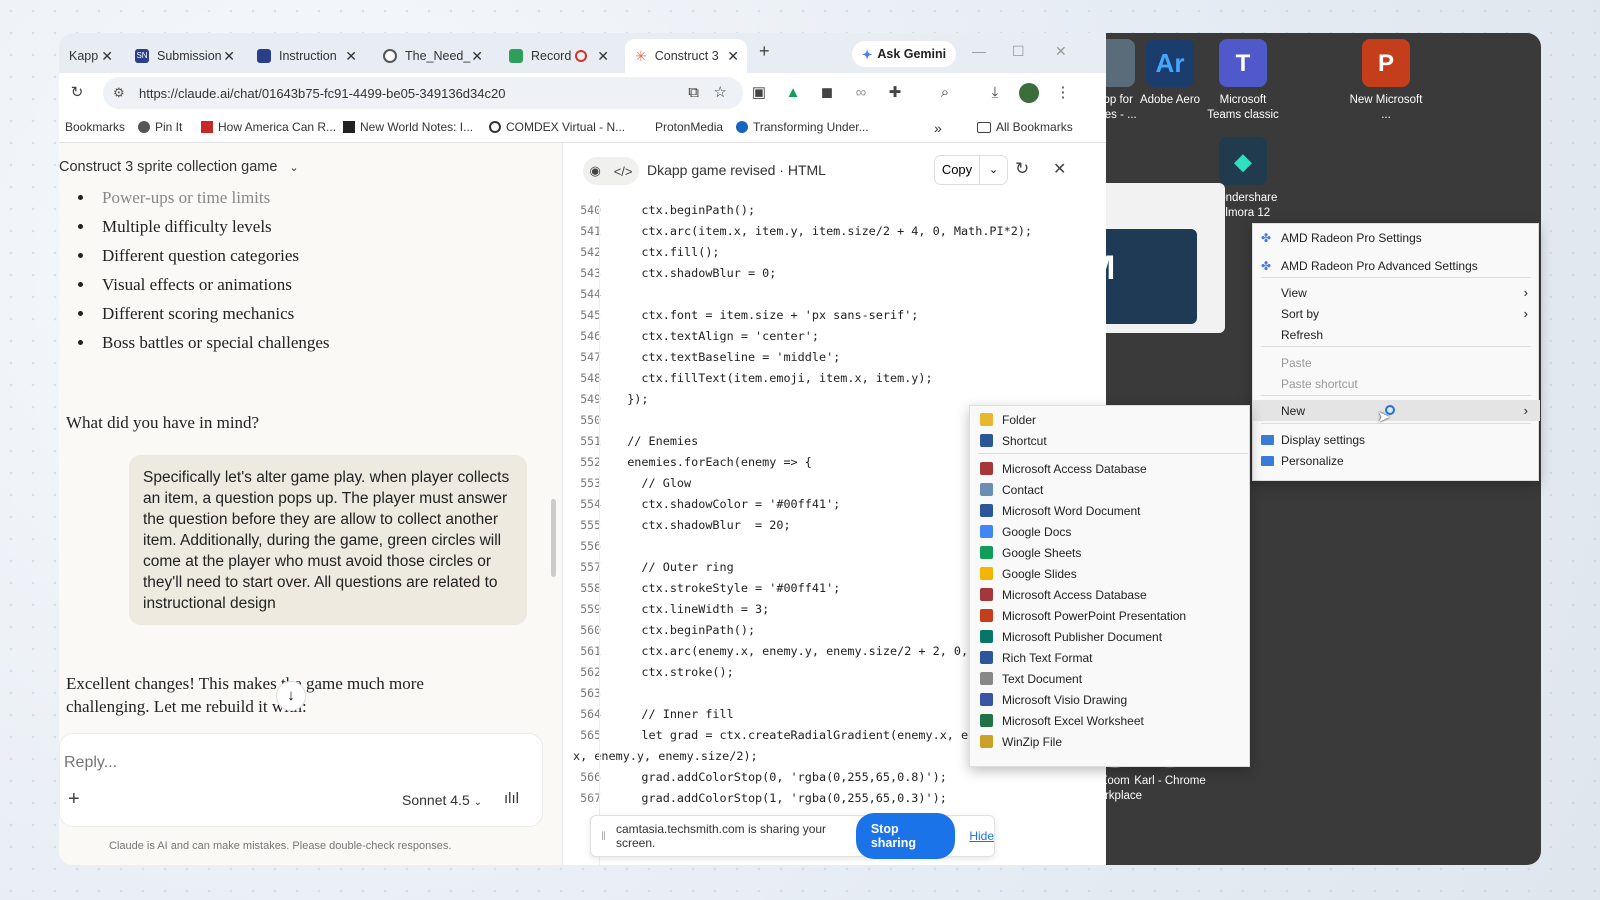 The height and width of the screenshot is (900, 1600). What do you see at coordinates (511, 798) in the screenshot?
I see `voice-icon: ılıl` at bounding box center [511, 798].